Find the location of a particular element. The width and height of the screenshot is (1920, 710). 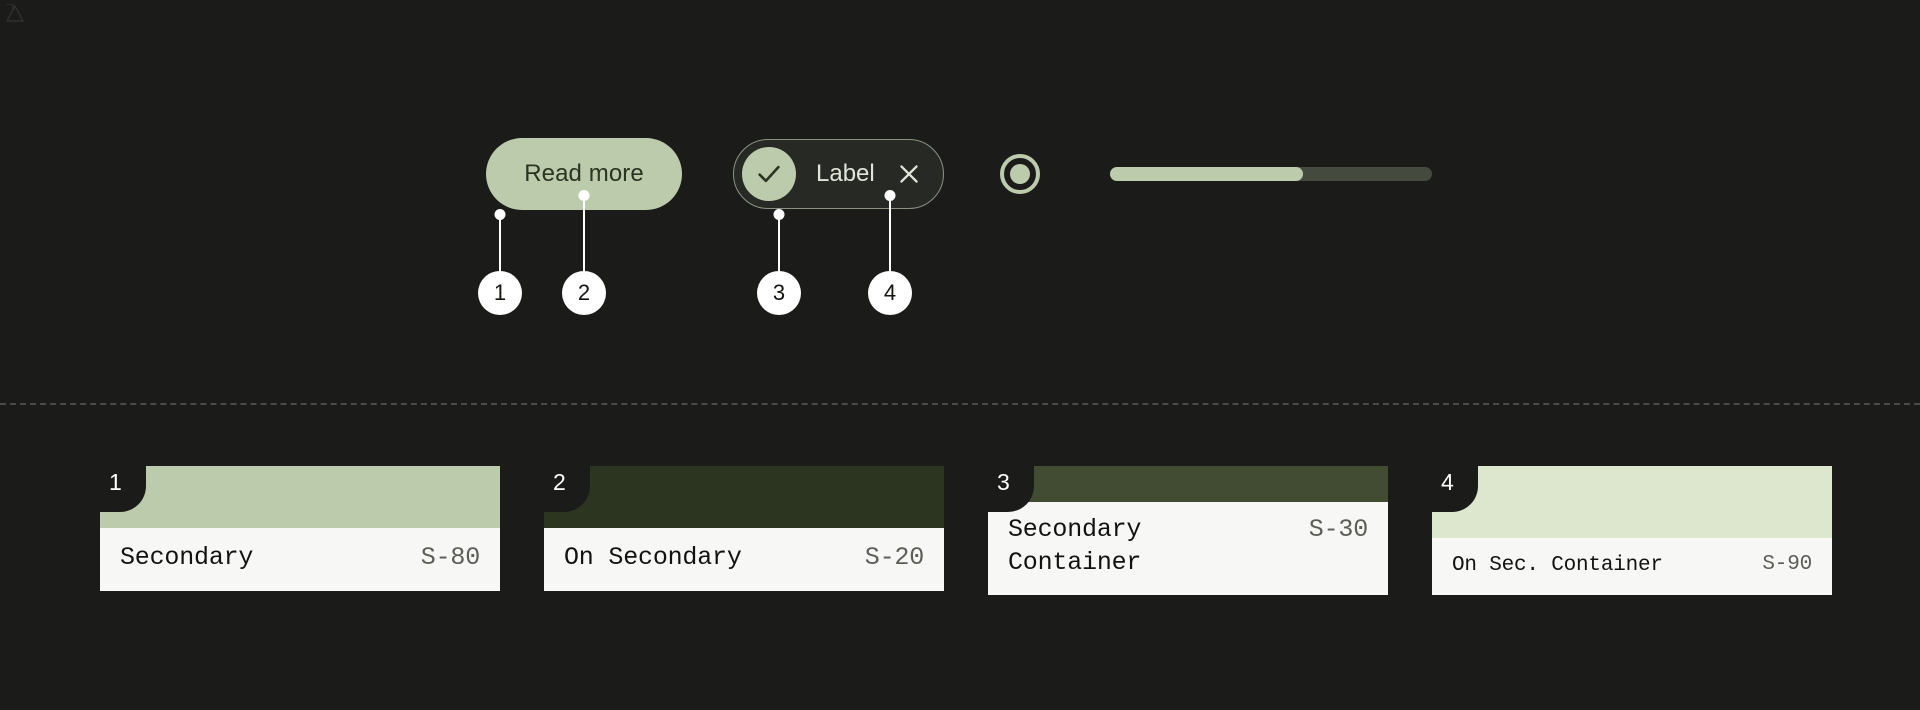

card-body: On Secondary S-20 is located at coordinates (744, 559).